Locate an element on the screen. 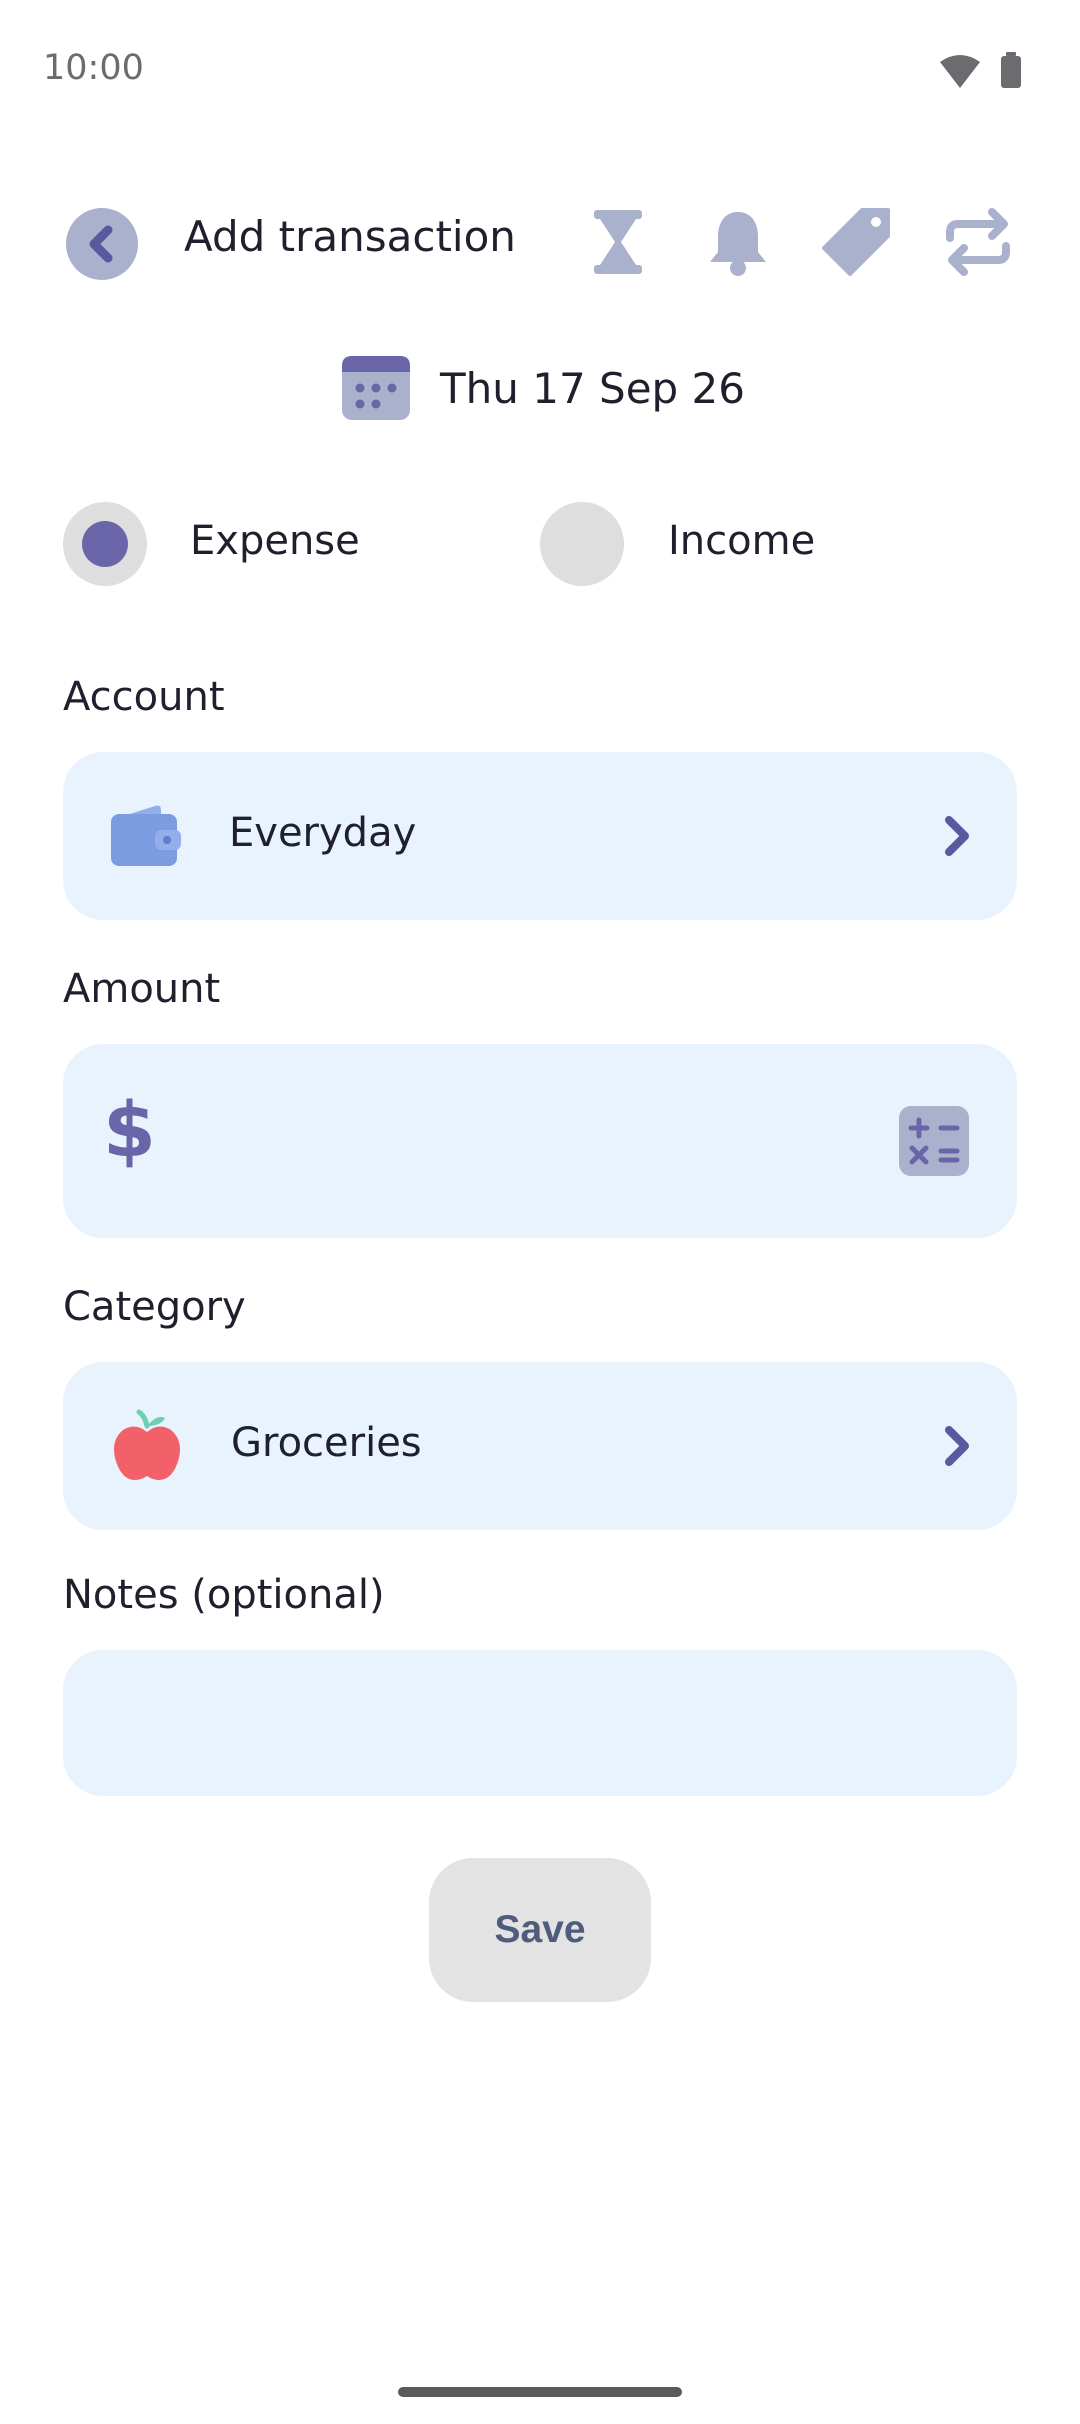 The width and height of the screenshot is (1080, 2424). reminder-button is located at coordinates (738, 242).